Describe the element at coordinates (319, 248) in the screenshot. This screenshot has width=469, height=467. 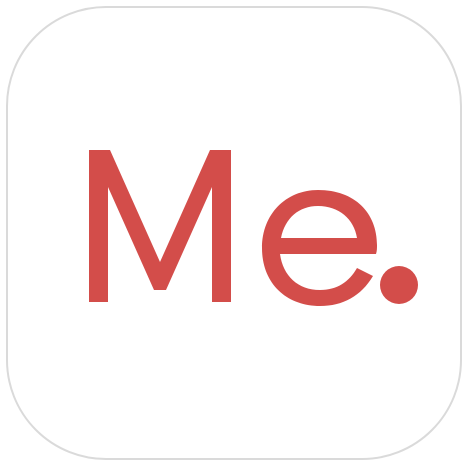
I see `logo-letter-e` at that location.